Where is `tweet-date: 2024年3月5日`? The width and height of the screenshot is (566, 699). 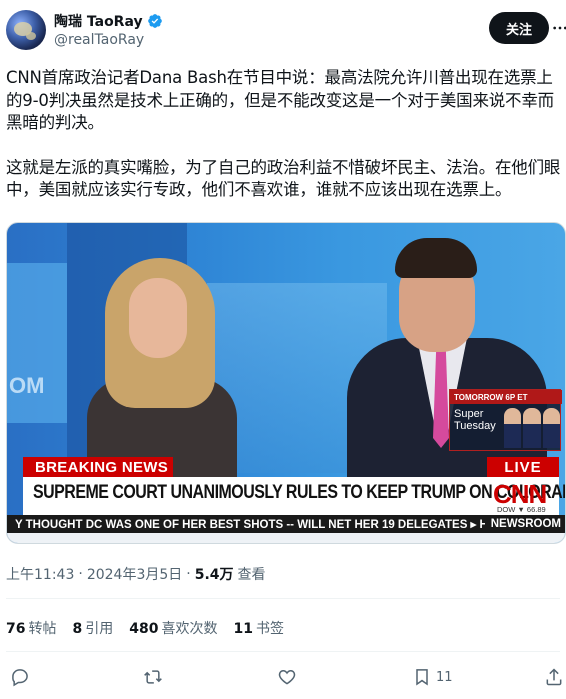
tweet-date: 2024年3月5日 is located at coordinates (134, 574).